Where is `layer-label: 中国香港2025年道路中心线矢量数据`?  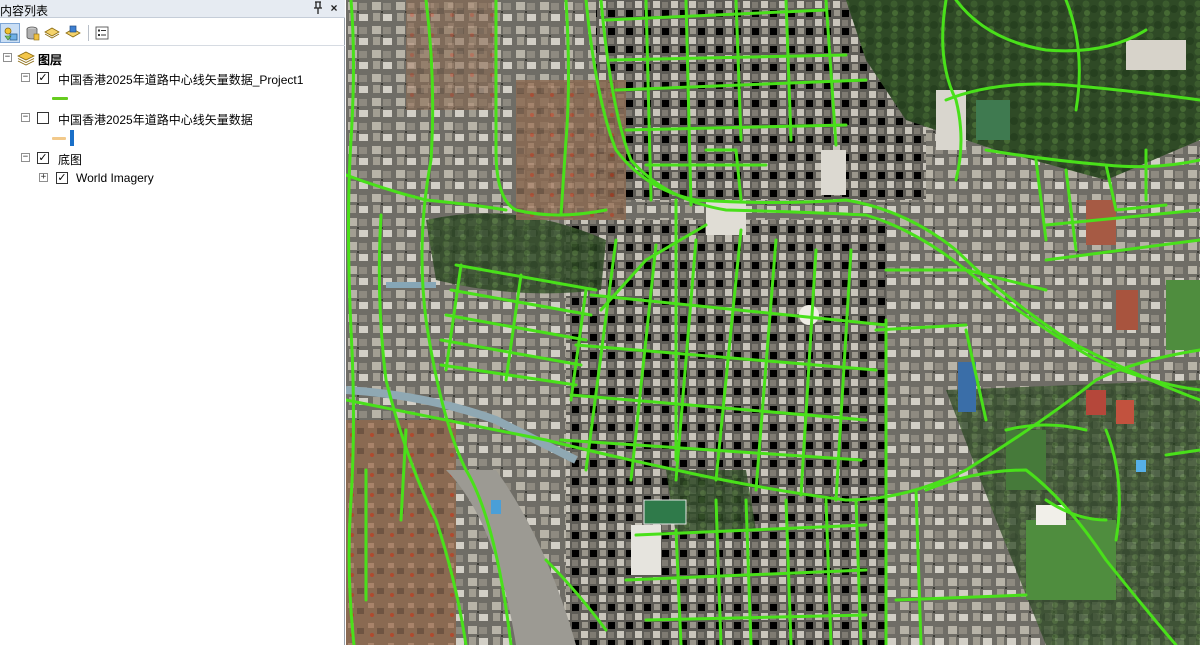
layer-label: 中国香港2025年道路中心线矢量数据 is located at coordinates (155, 120).